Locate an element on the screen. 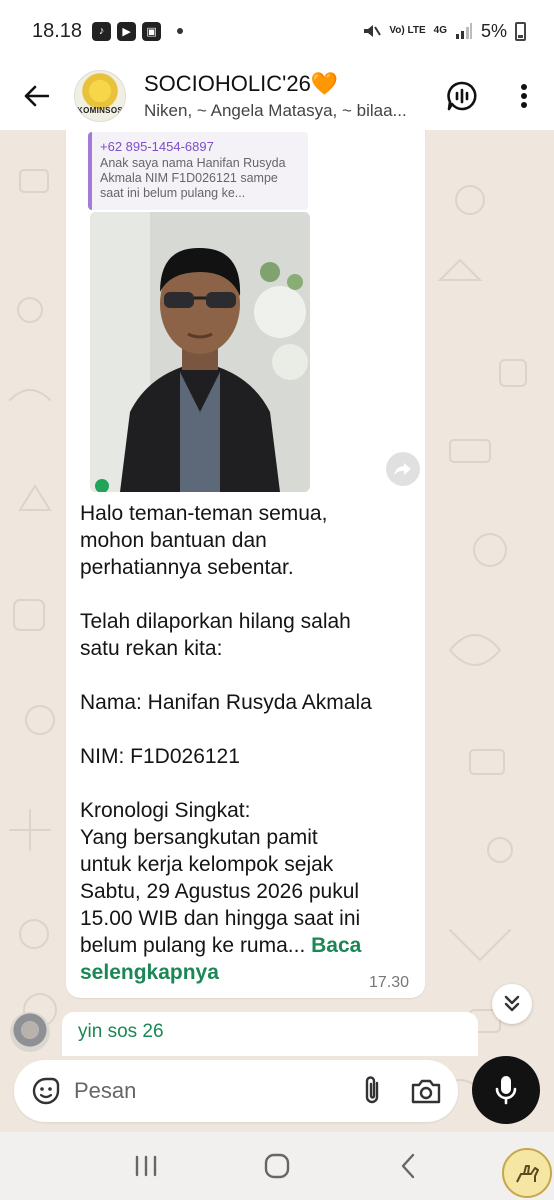 This screenshot has width=554, height=1200. back-nav-button is located at coordinates (408, 1166).